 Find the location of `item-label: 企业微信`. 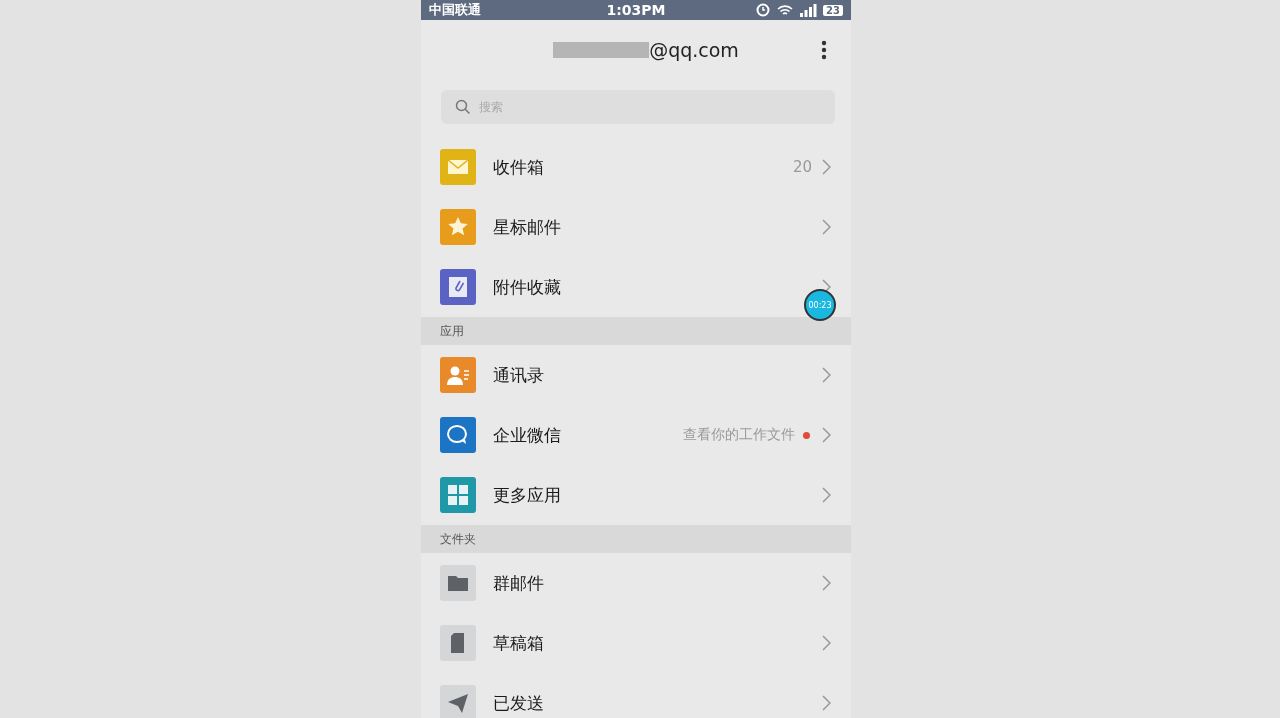

item-label: 企业微信 is located at coordinates (527, 435).